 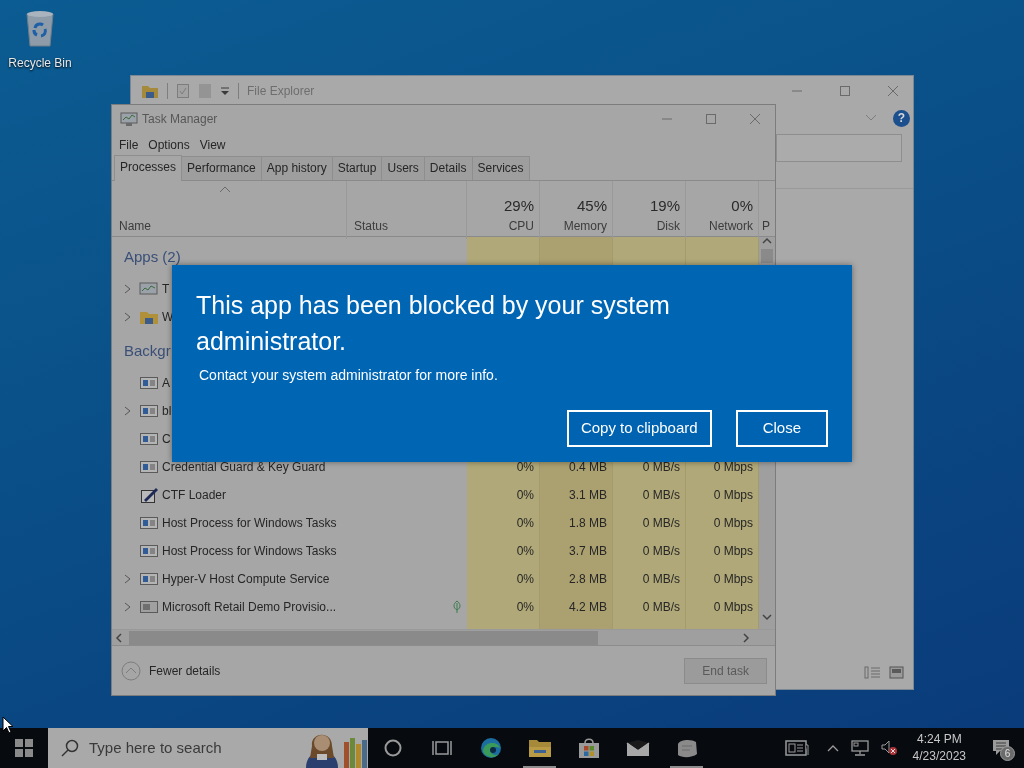 What do you see at coordinates (246, 579) in the screenshot?
I see `process-name: Hyper-V Host Compute Service` at bounding box center [246, 579].